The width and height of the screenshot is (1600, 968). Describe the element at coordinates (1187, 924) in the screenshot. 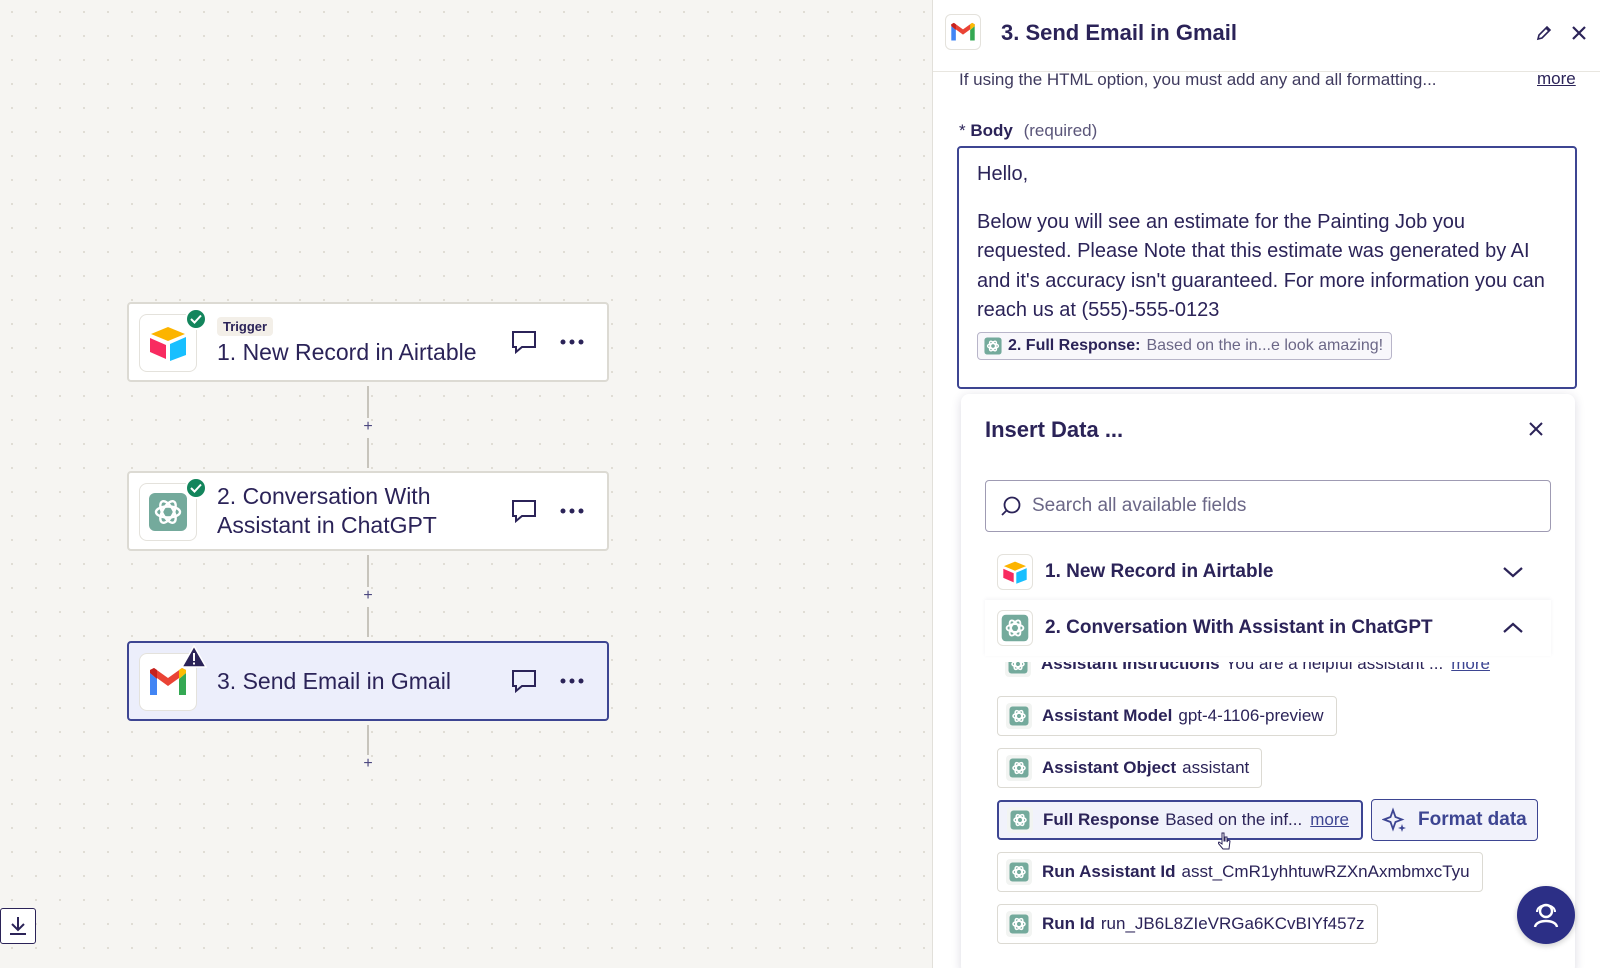

I see `field-item: Run Id run_JB6L8ZIeVRGa6KCvBIYf457z` at that location.